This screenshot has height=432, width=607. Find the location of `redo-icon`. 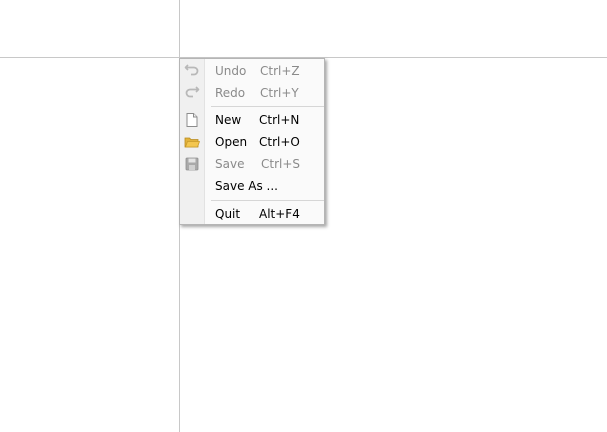

redo-icon is located at coordinates (192, 93).